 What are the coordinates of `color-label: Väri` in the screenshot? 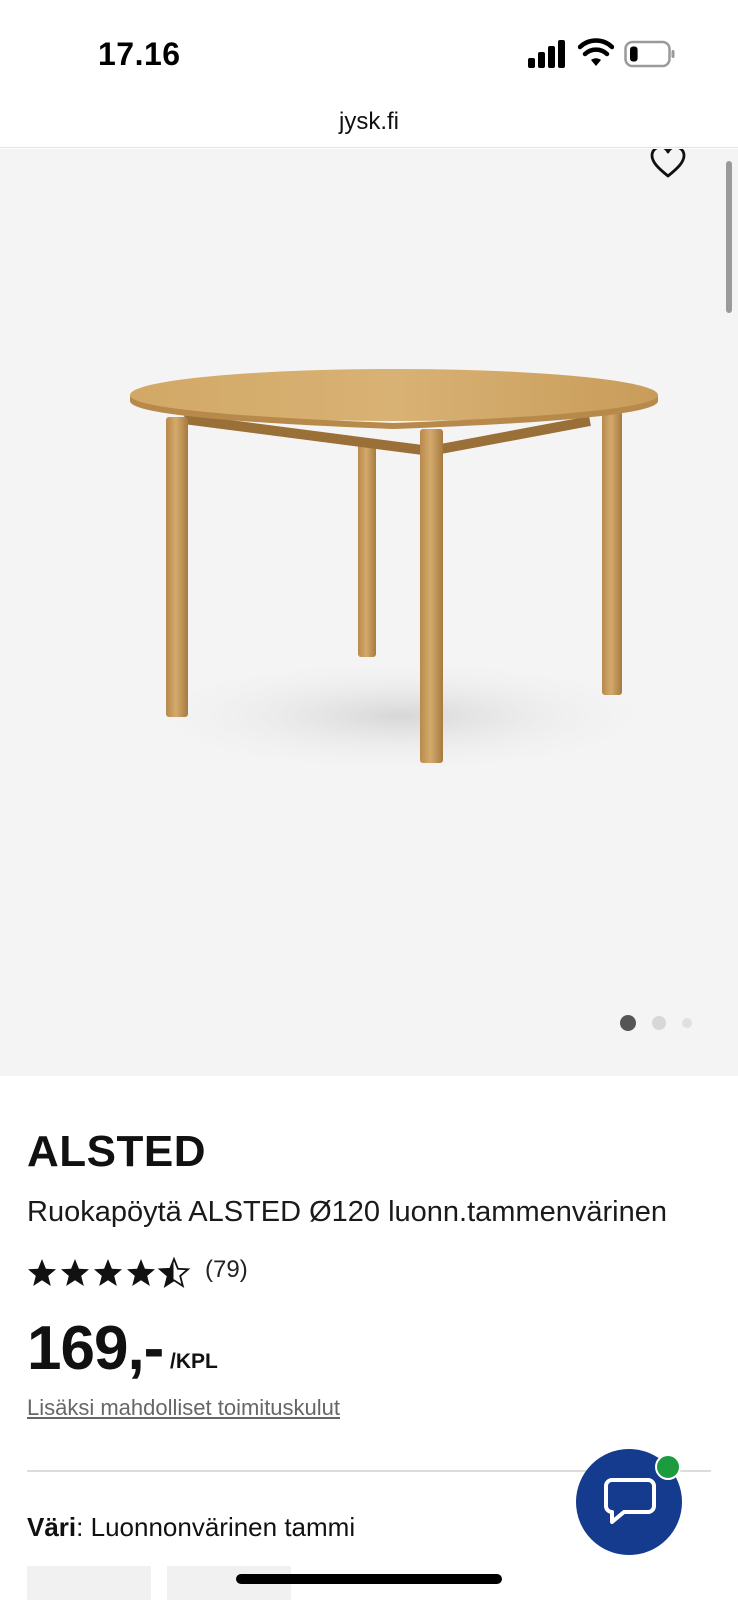 It's located at (52, 1527).